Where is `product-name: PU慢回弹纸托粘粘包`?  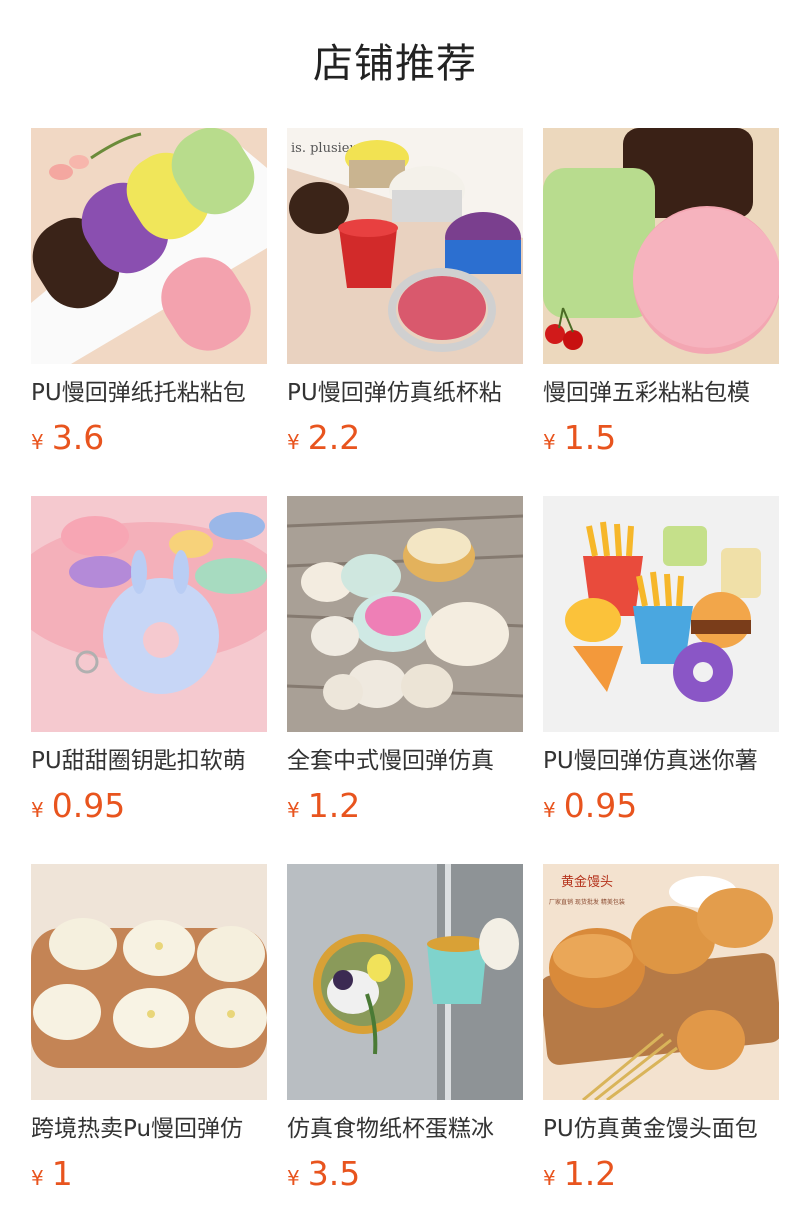 product-name: PU慢回弹纸托粘粘包 is located at coordinates (149, 393).